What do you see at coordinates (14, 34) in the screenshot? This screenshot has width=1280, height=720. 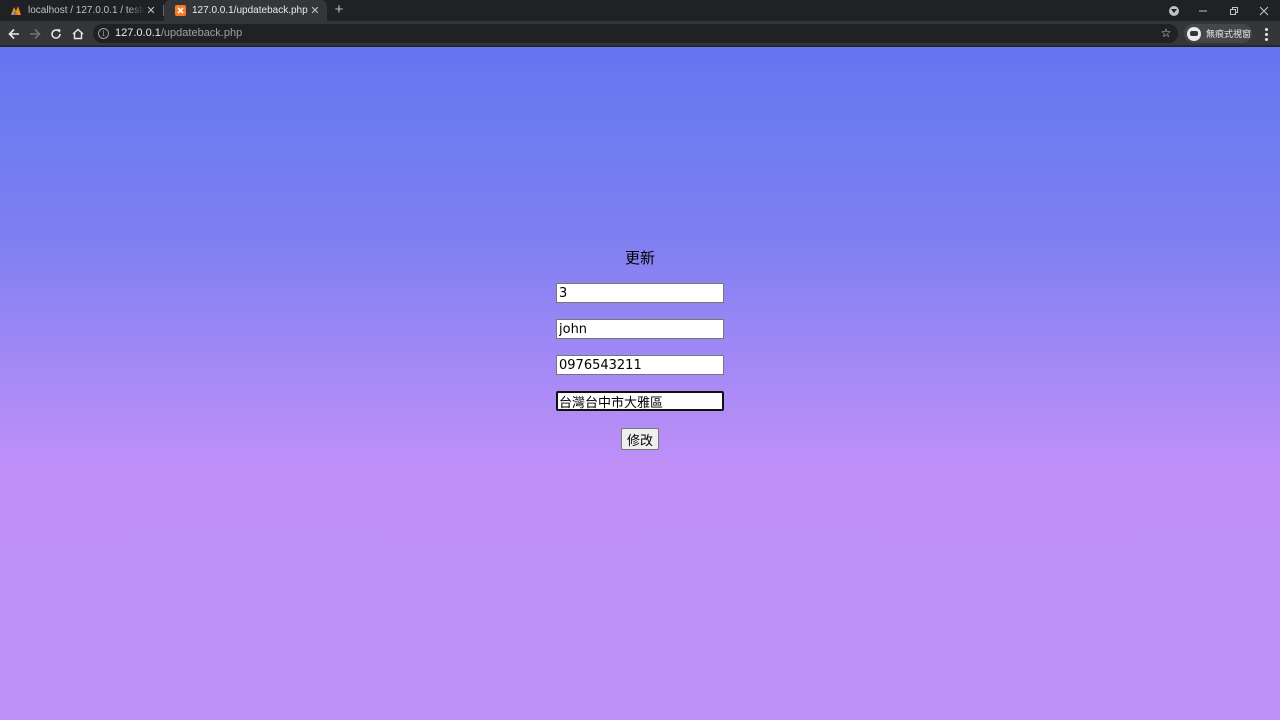 I see `back-icon` at bounding box center [14, 34].